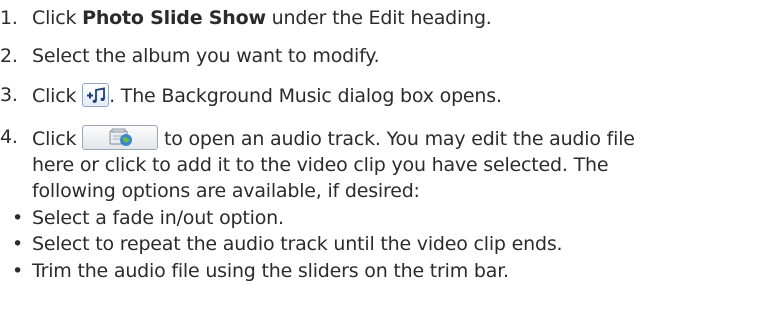  Describe the element at coordinates (96, 95) in the screenshot. I see `add-music-icon` at that location.